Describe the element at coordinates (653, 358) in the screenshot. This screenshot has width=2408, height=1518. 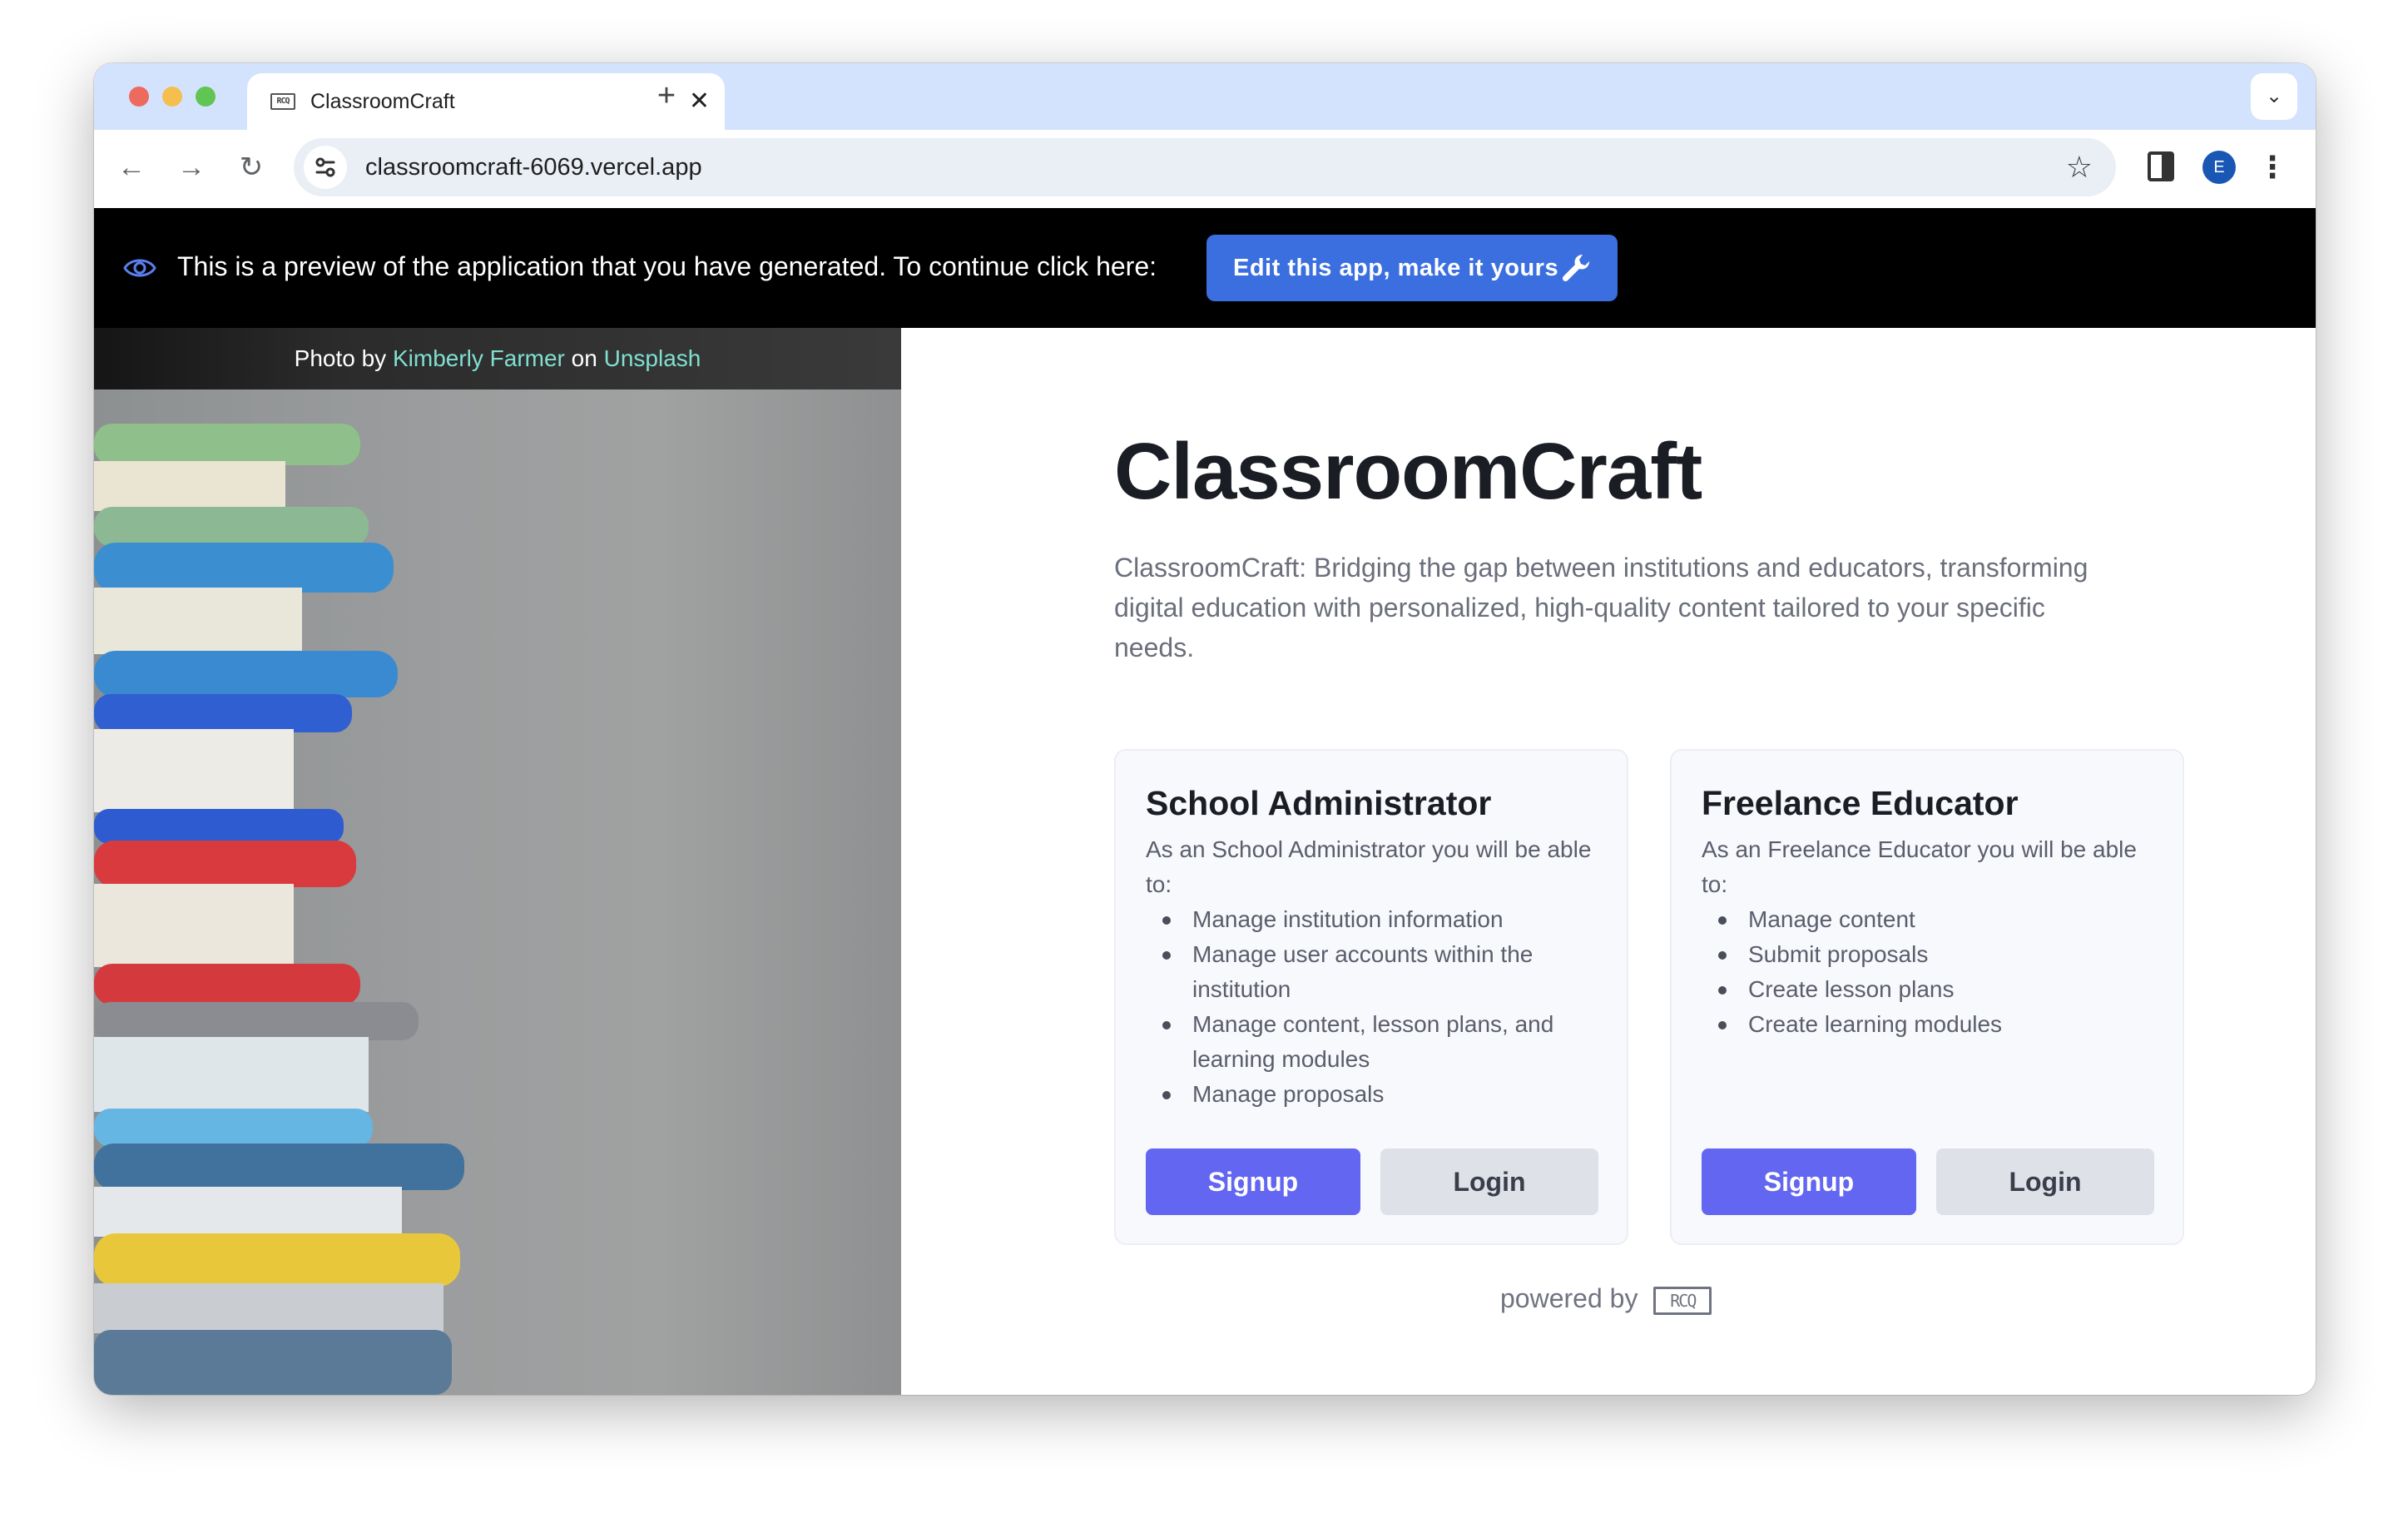
I see `unsplash-link: Unsplash` at that location.